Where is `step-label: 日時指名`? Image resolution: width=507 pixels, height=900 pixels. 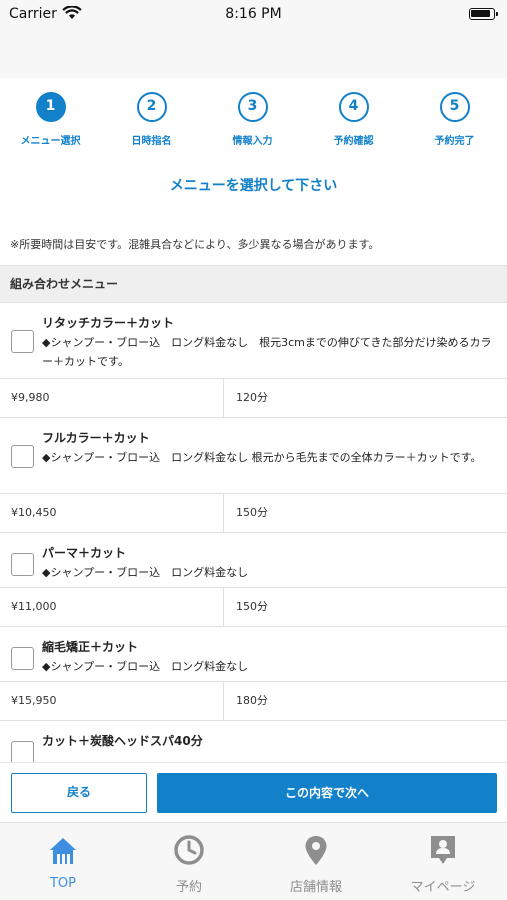
step-label: 日時指名 is located at coordinates (151, 141).